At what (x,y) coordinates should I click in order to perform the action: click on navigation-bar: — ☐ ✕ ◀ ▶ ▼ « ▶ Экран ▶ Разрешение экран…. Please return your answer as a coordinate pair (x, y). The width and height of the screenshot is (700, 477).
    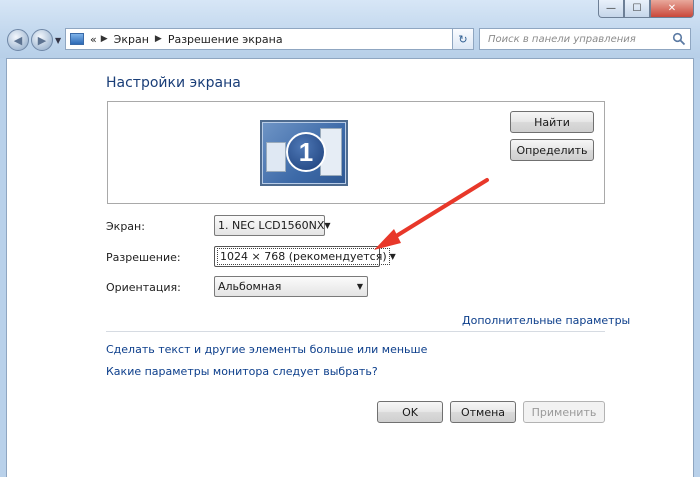
    Looking at the image, I should click on (350, 29).